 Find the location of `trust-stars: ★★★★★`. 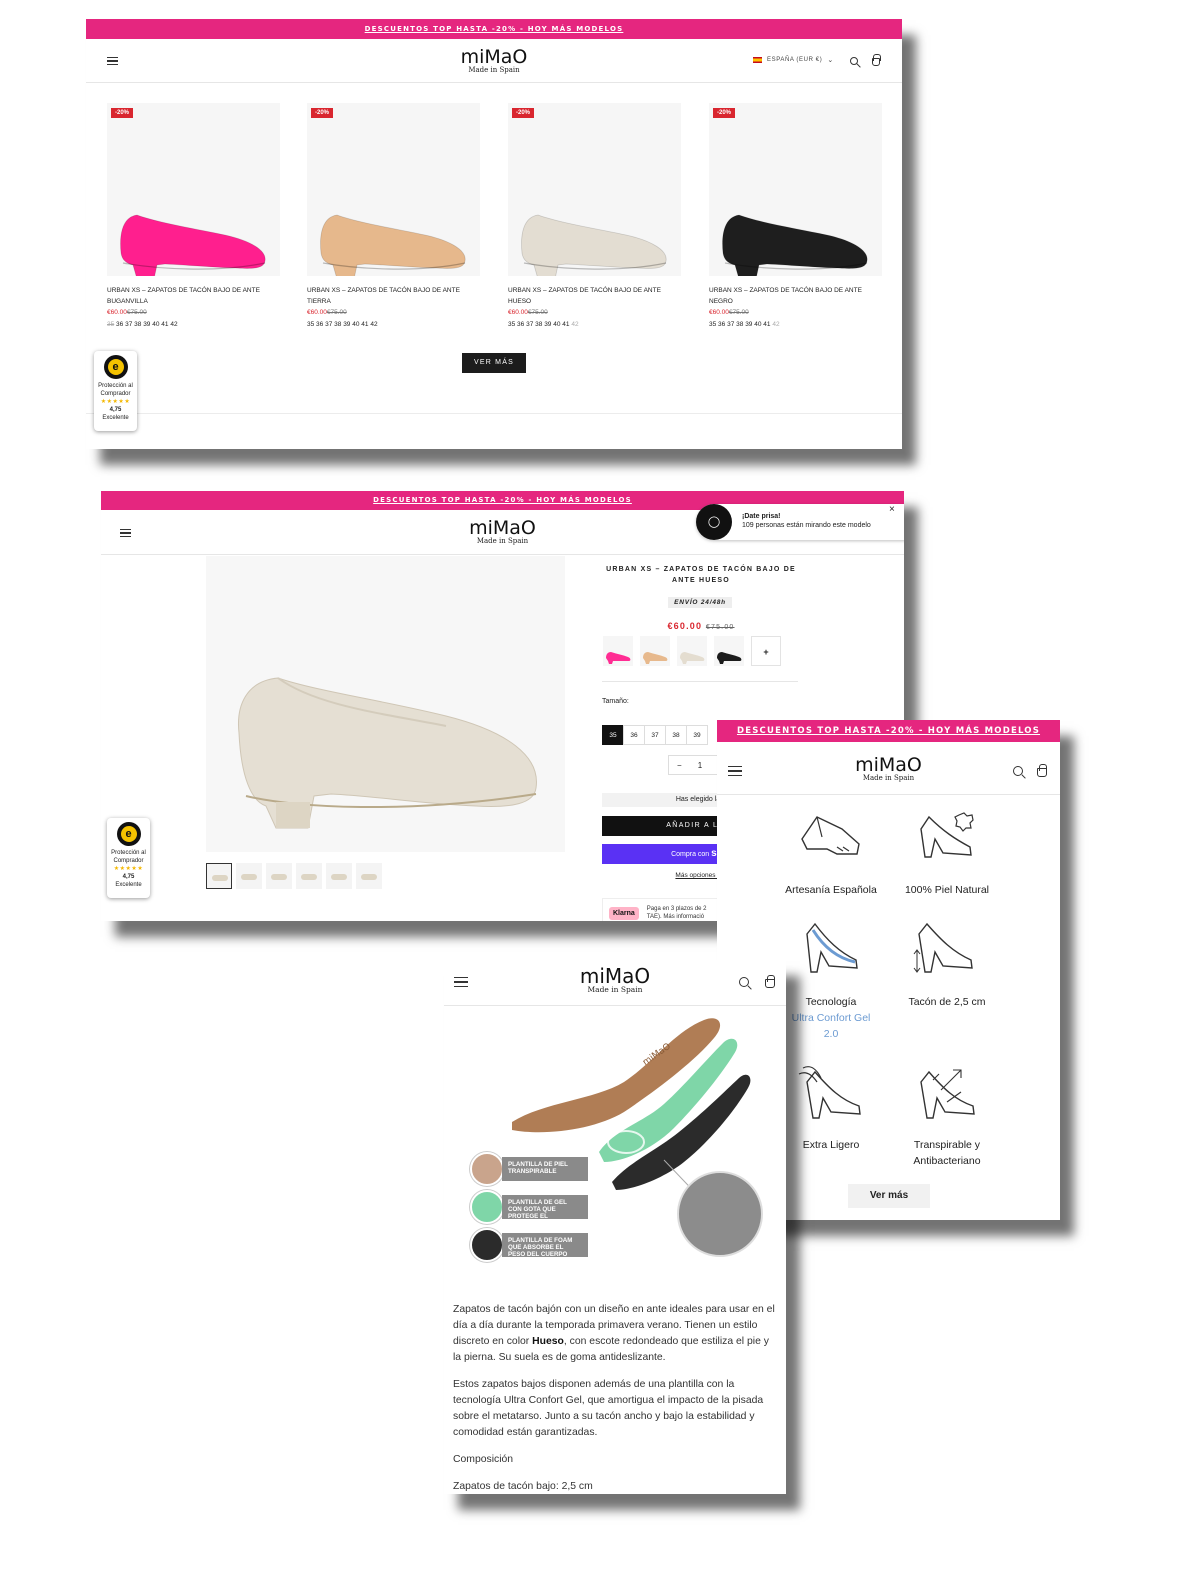

trust-stars: ★★★★★ is located at coordinates (115, 402).